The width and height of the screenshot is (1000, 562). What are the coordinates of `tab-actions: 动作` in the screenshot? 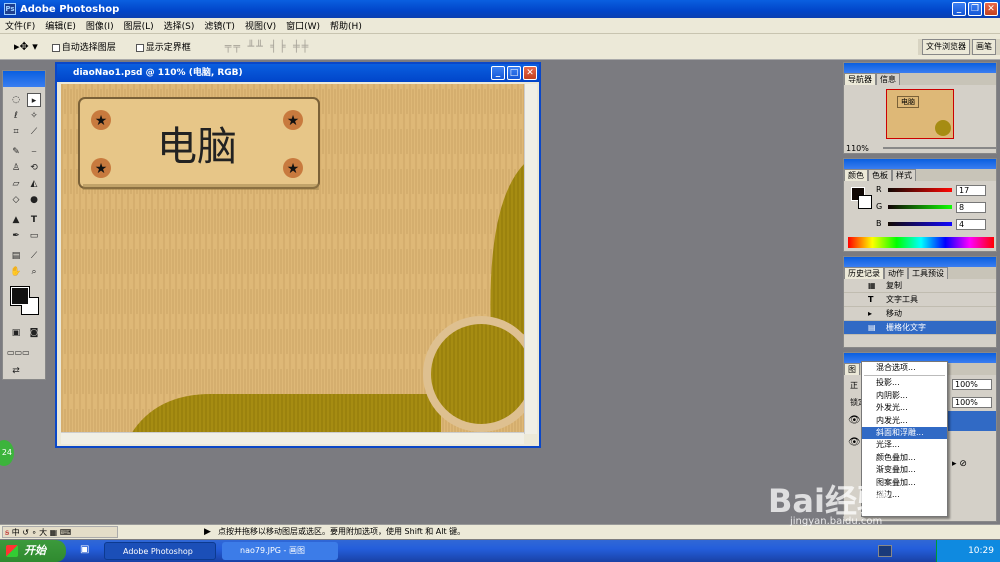 It's located at (896, 273).